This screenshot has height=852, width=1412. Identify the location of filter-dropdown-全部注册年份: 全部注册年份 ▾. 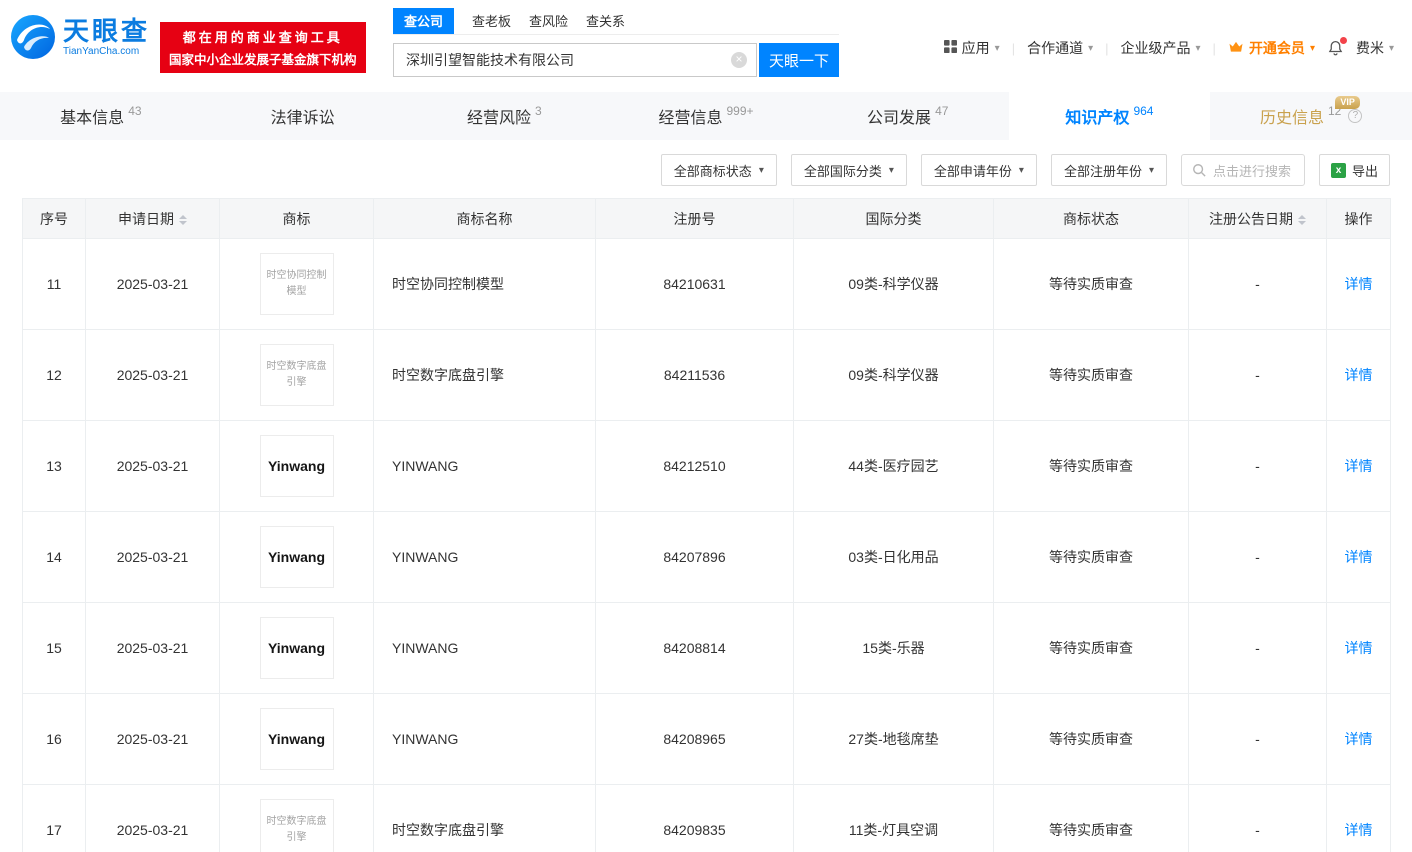
(1108, 170).